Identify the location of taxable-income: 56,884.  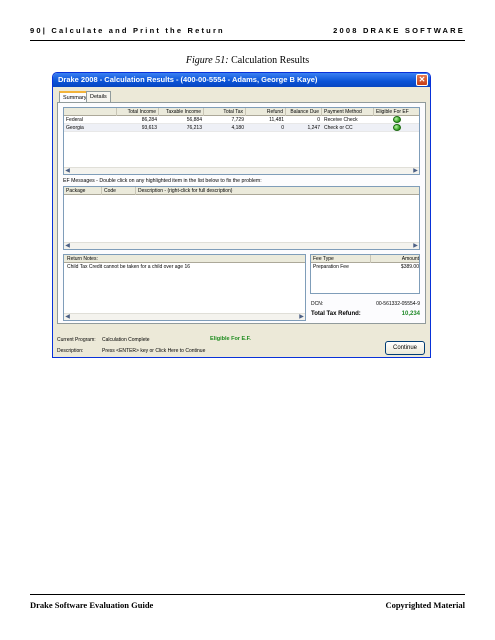
(194, 120).